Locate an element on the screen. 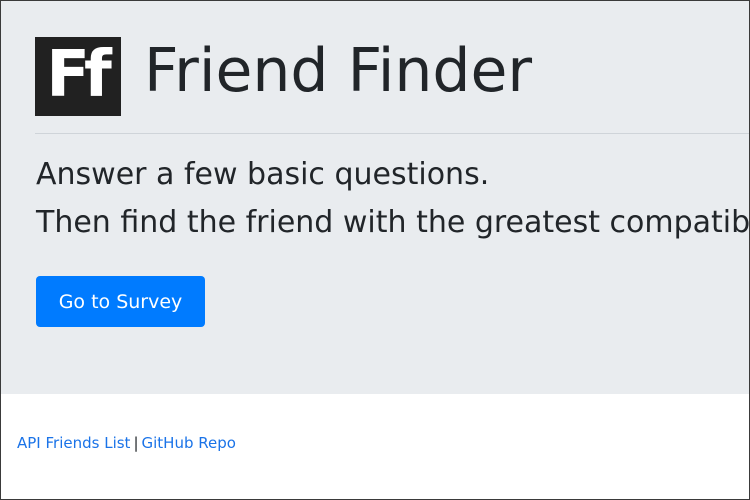  github-repo-link: GitHub Repo is located at coordinates (189, 443).